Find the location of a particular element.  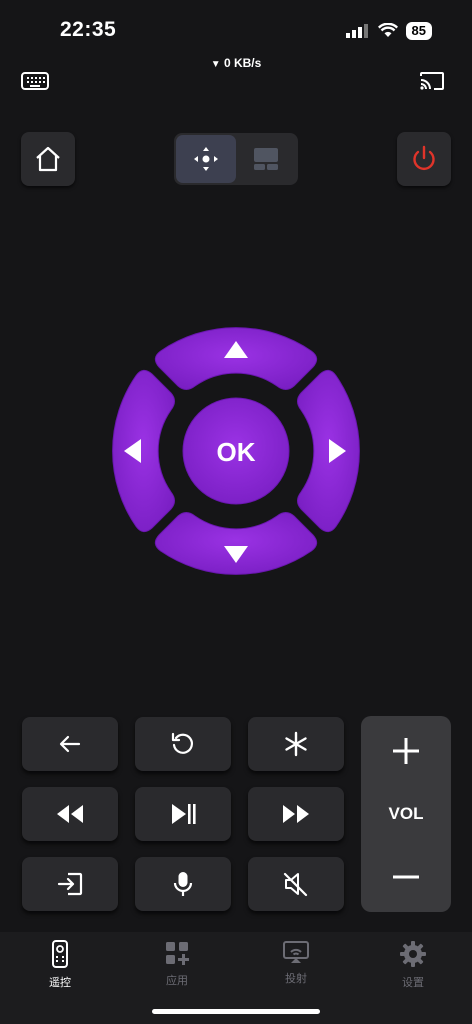

tab-screen-cast-label: 投射 is located at coordinates (296, 979).